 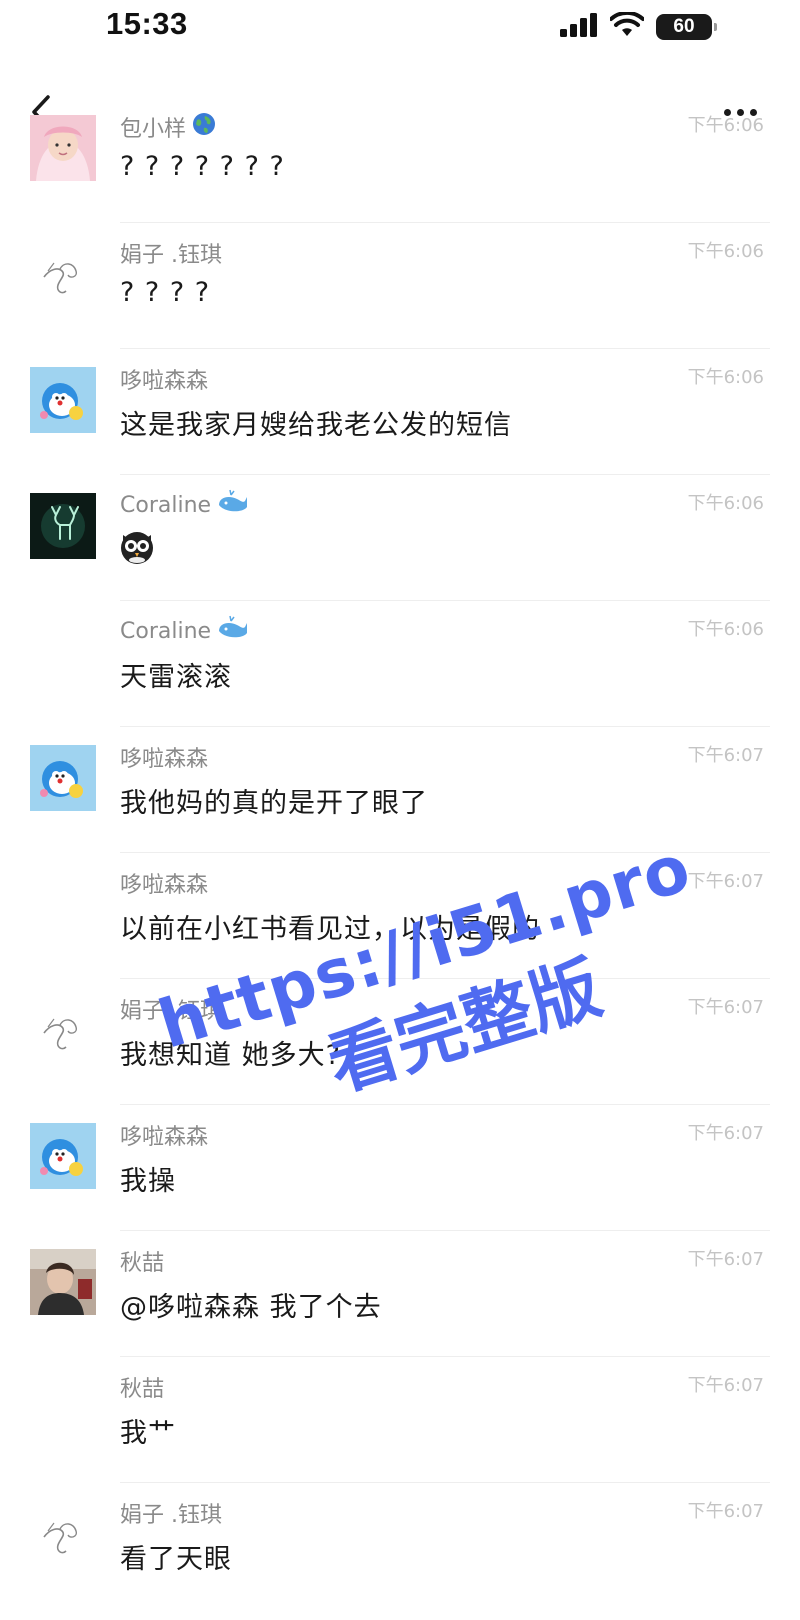 I want to click on wifi-icon, so click(x=627, y=26).